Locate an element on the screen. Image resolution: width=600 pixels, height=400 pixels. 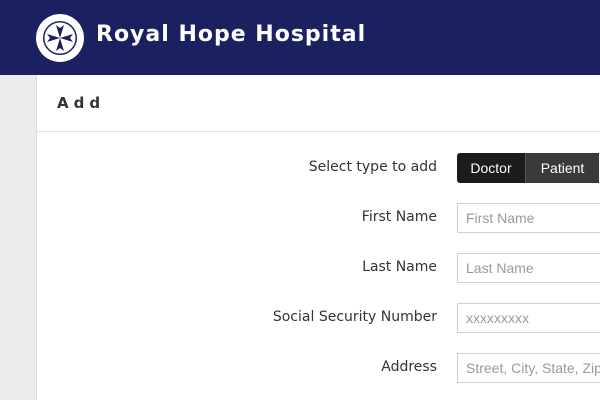
last-name-label: Last Name is located at coordinates (399, 267).